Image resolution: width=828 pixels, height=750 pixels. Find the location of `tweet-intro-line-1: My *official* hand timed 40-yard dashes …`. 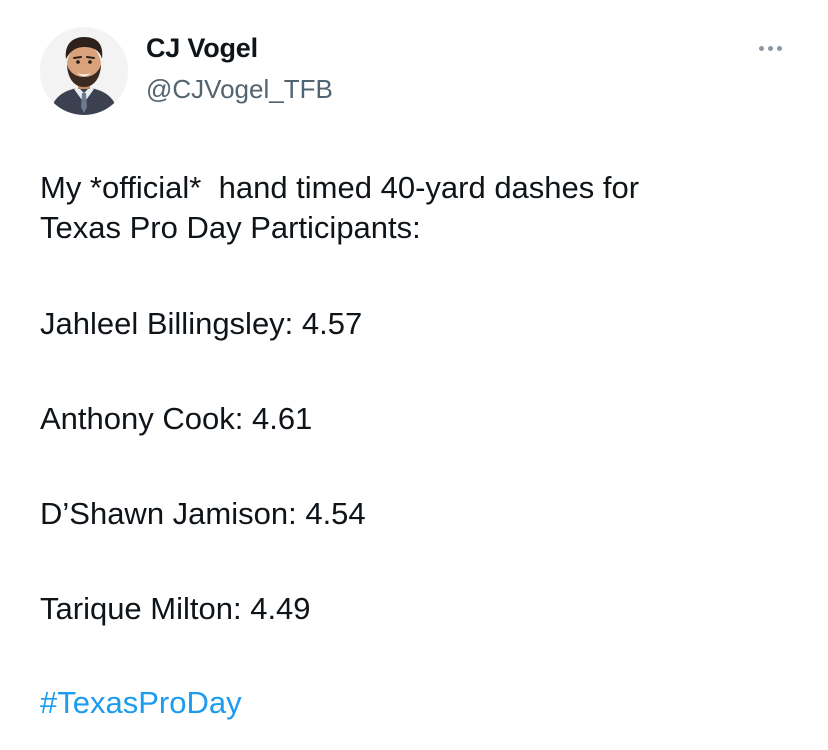

tweet-intro-line-1: My *official* hand timed 40-yard dashes … is located at coordinates (340, 187).